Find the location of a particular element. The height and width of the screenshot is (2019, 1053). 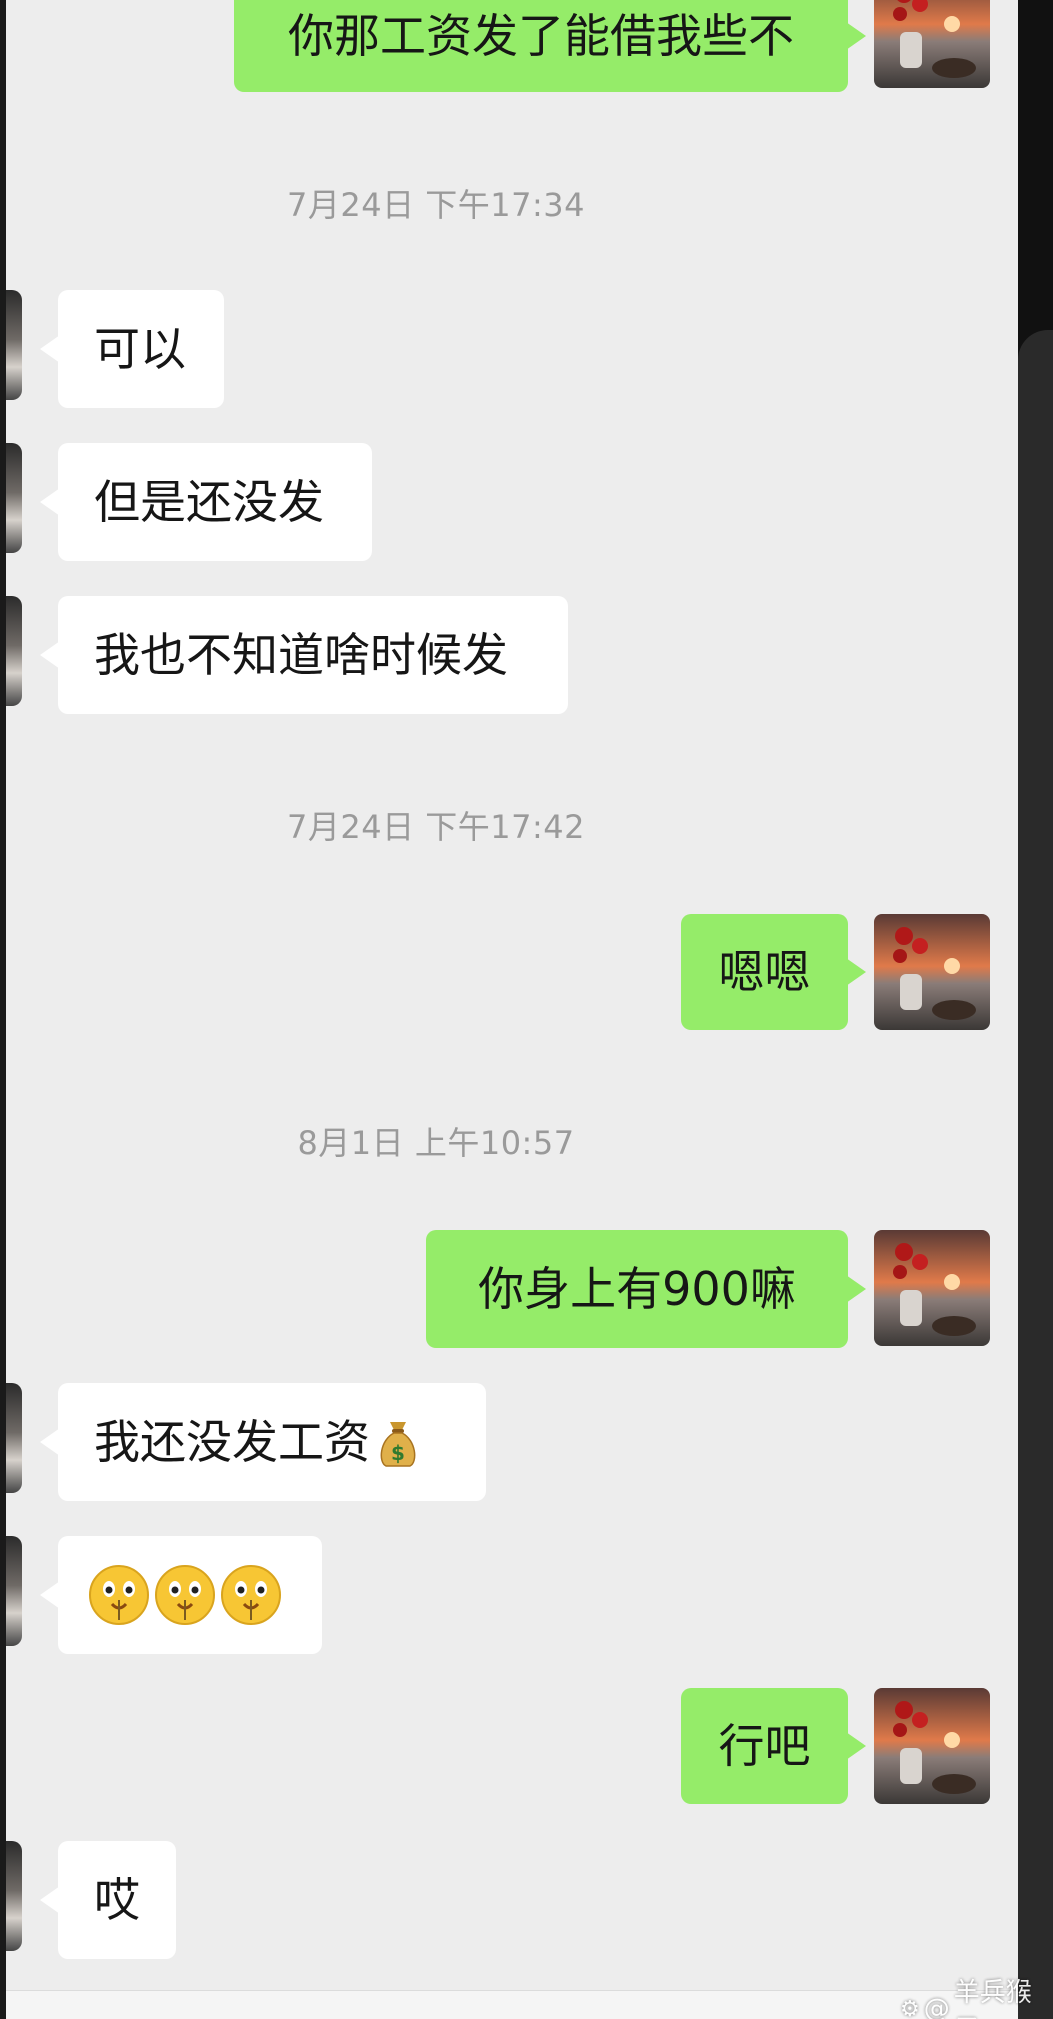

watermark: ⚙ @ 羊兵猴子 is located at coordinates (976, 1995).